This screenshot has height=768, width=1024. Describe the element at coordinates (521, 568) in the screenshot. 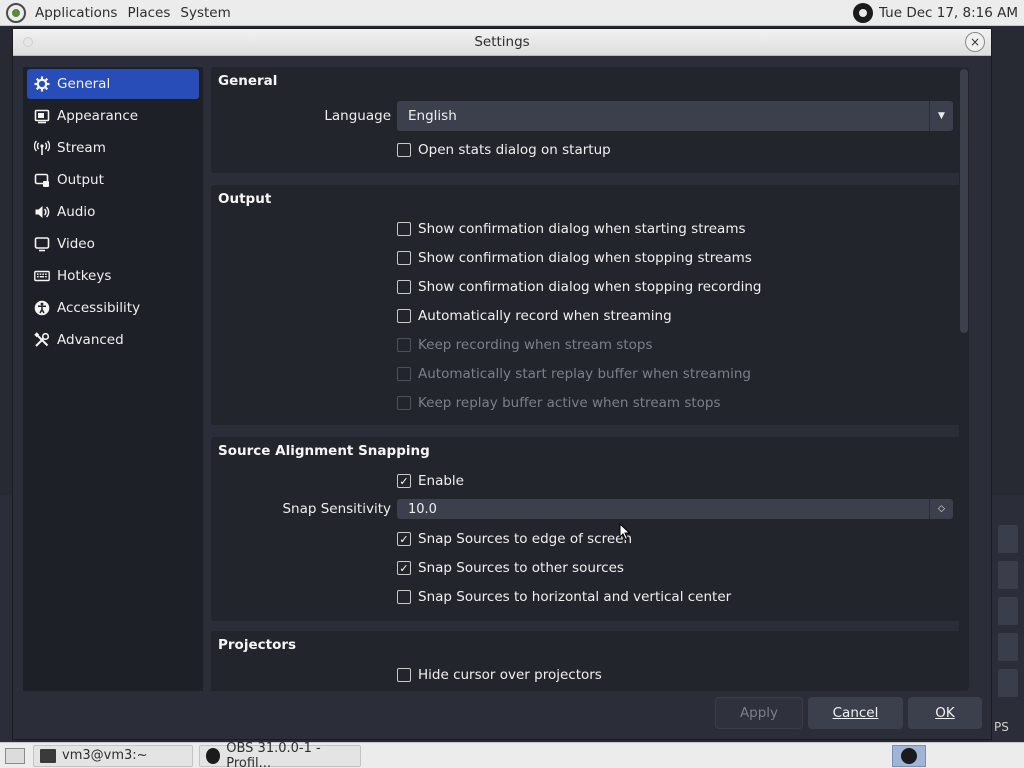

I see `checkbox-label: Snap Sources to other sources` at that location.